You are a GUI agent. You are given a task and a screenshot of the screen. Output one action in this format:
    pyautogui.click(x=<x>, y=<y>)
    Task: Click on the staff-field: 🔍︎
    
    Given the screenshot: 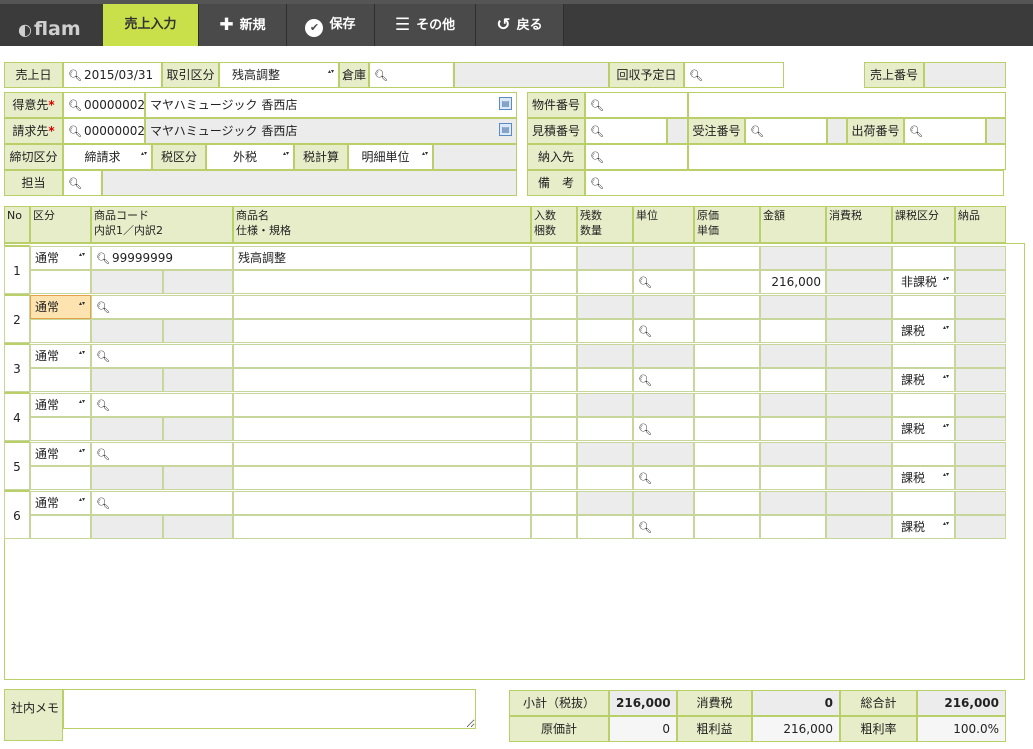 What is the action you would take?
    pyautogui.click(x=82, y=183)
    